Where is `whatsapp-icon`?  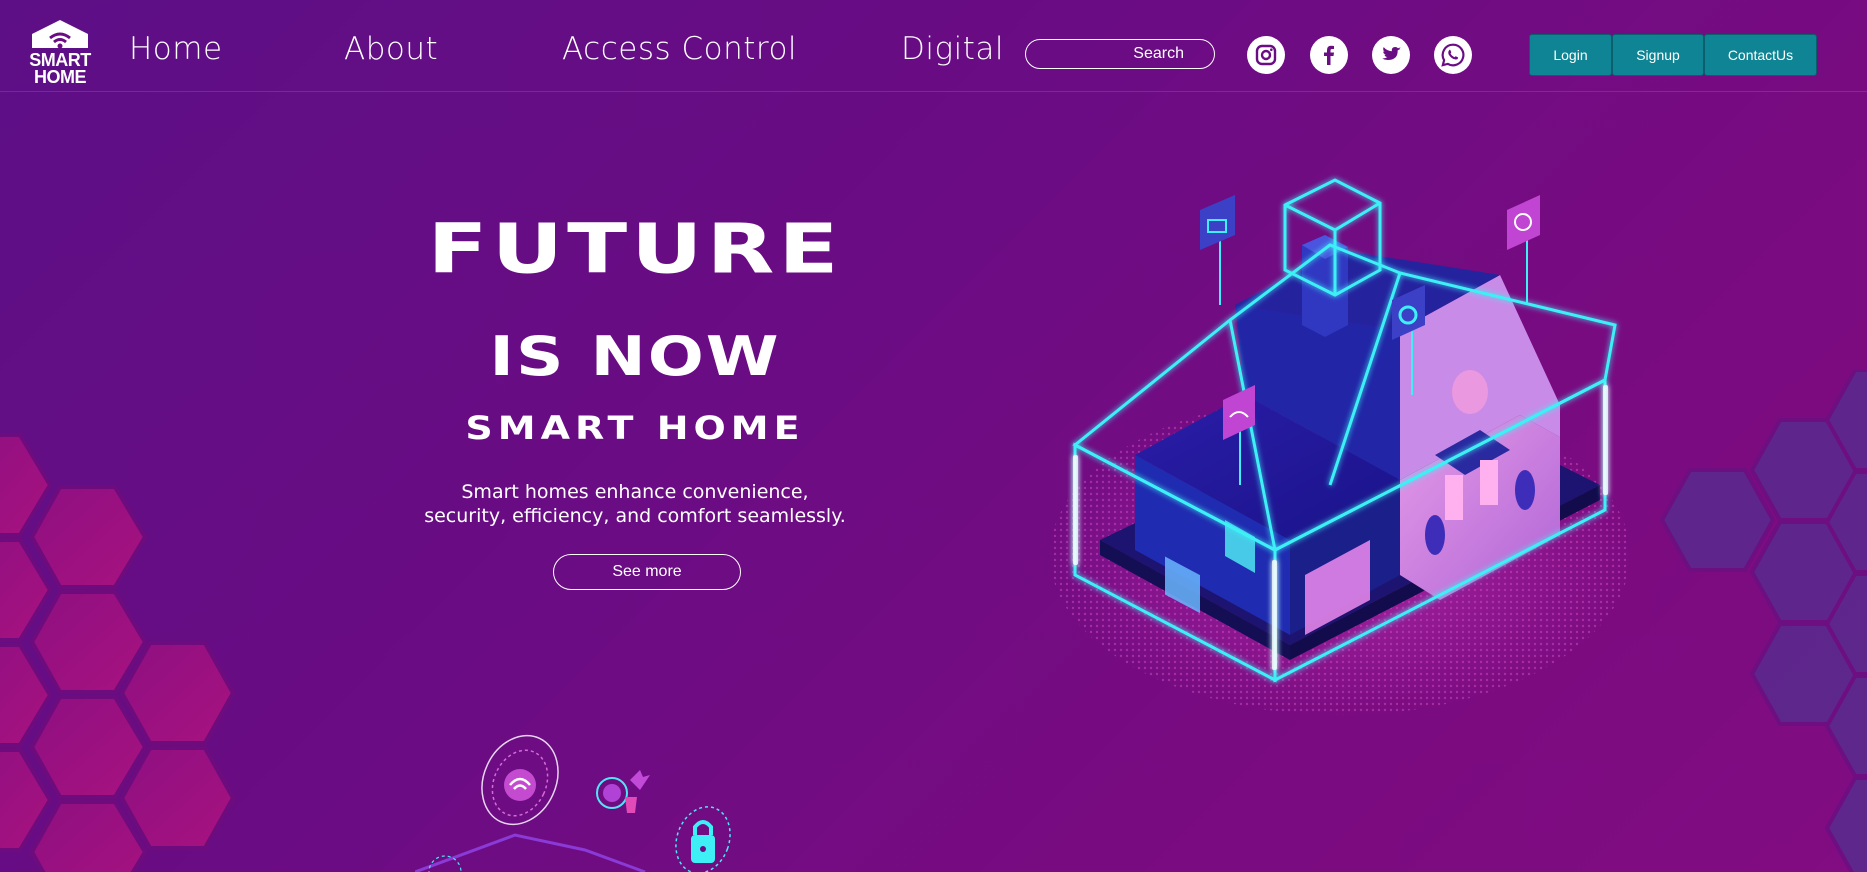
whatsapp-icon is located at coordinates (1453, 55).